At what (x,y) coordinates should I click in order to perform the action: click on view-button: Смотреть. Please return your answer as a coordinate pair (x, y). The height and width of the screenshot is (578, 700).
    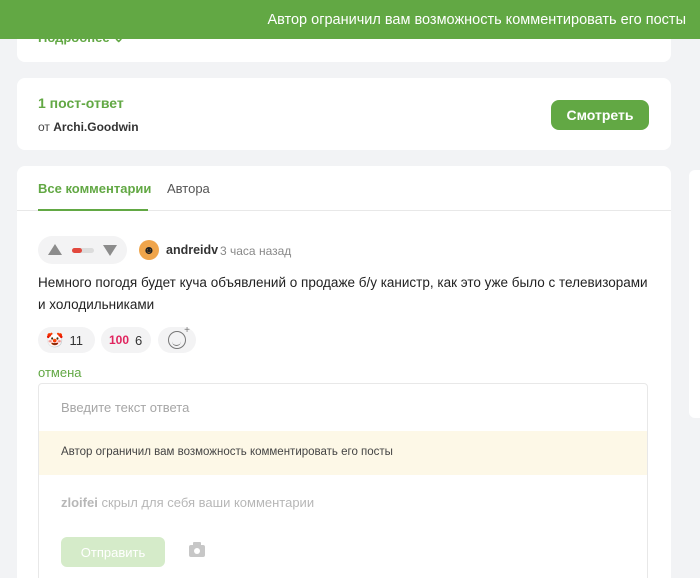
    Looking at the image, I should click on (600, 115).